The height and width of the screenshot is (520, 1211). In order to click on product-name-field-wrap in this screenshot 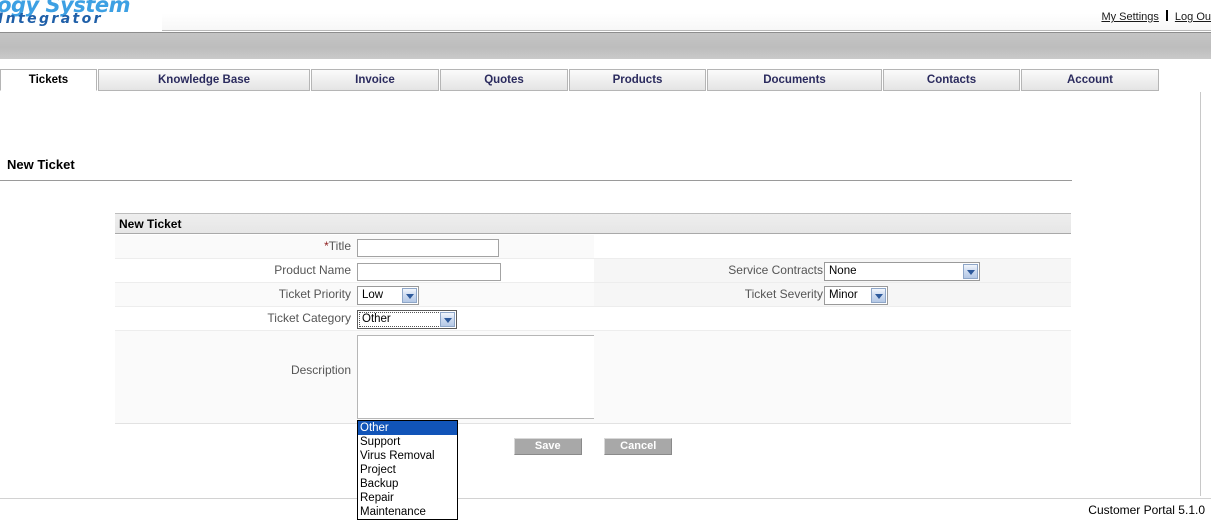, I will do `click(429, 271)`.